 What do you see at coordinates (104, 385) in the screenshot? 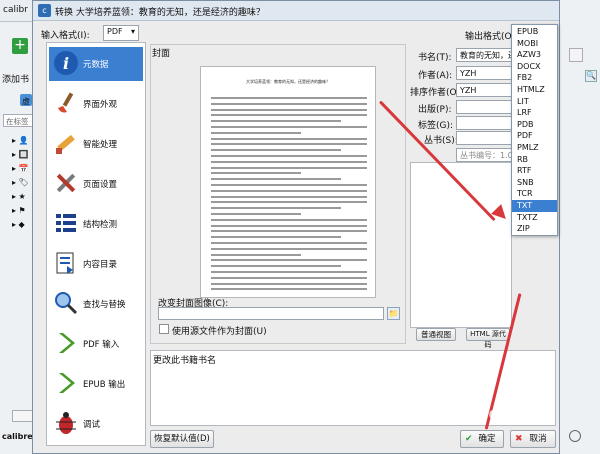
I see `nav-item-label: EPUB 输出` at bounding box center [104, 385].